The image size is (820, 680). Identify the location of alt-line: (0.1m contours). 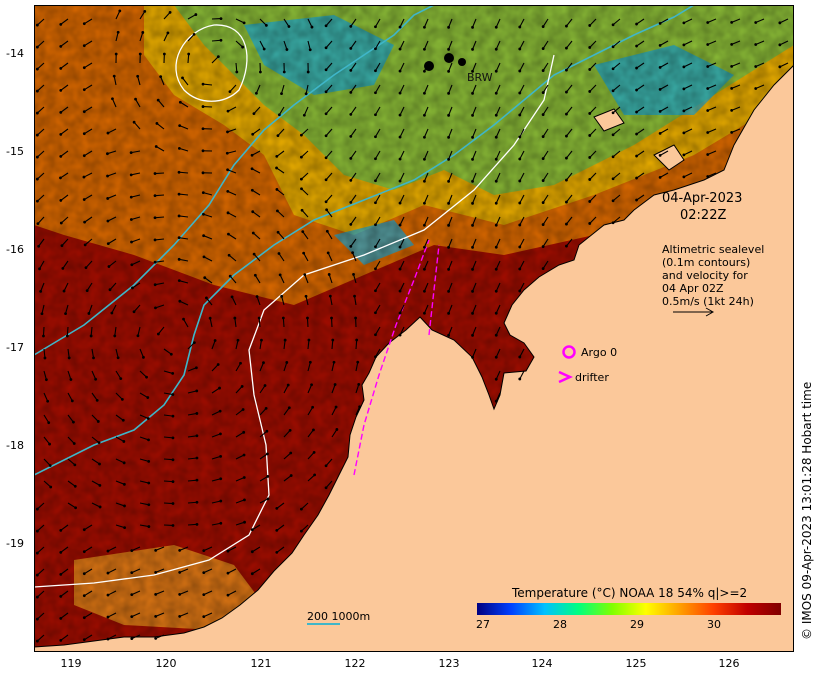
(706, 262).